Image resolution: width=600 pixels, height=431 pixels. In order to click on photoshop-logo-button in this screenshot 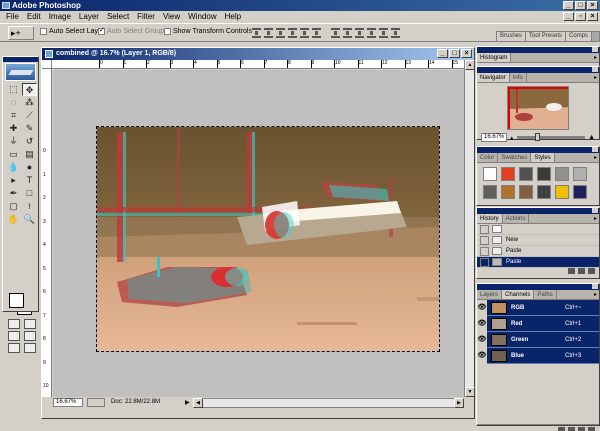, I will do `click(20, 72)`.